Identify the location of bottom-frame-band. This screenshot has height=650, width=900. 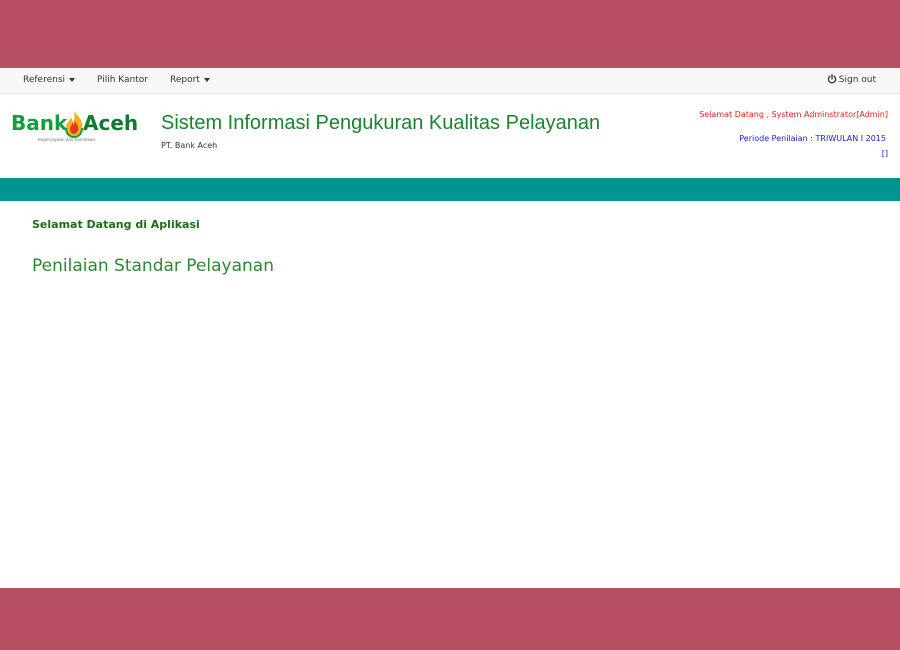
(450, 619).